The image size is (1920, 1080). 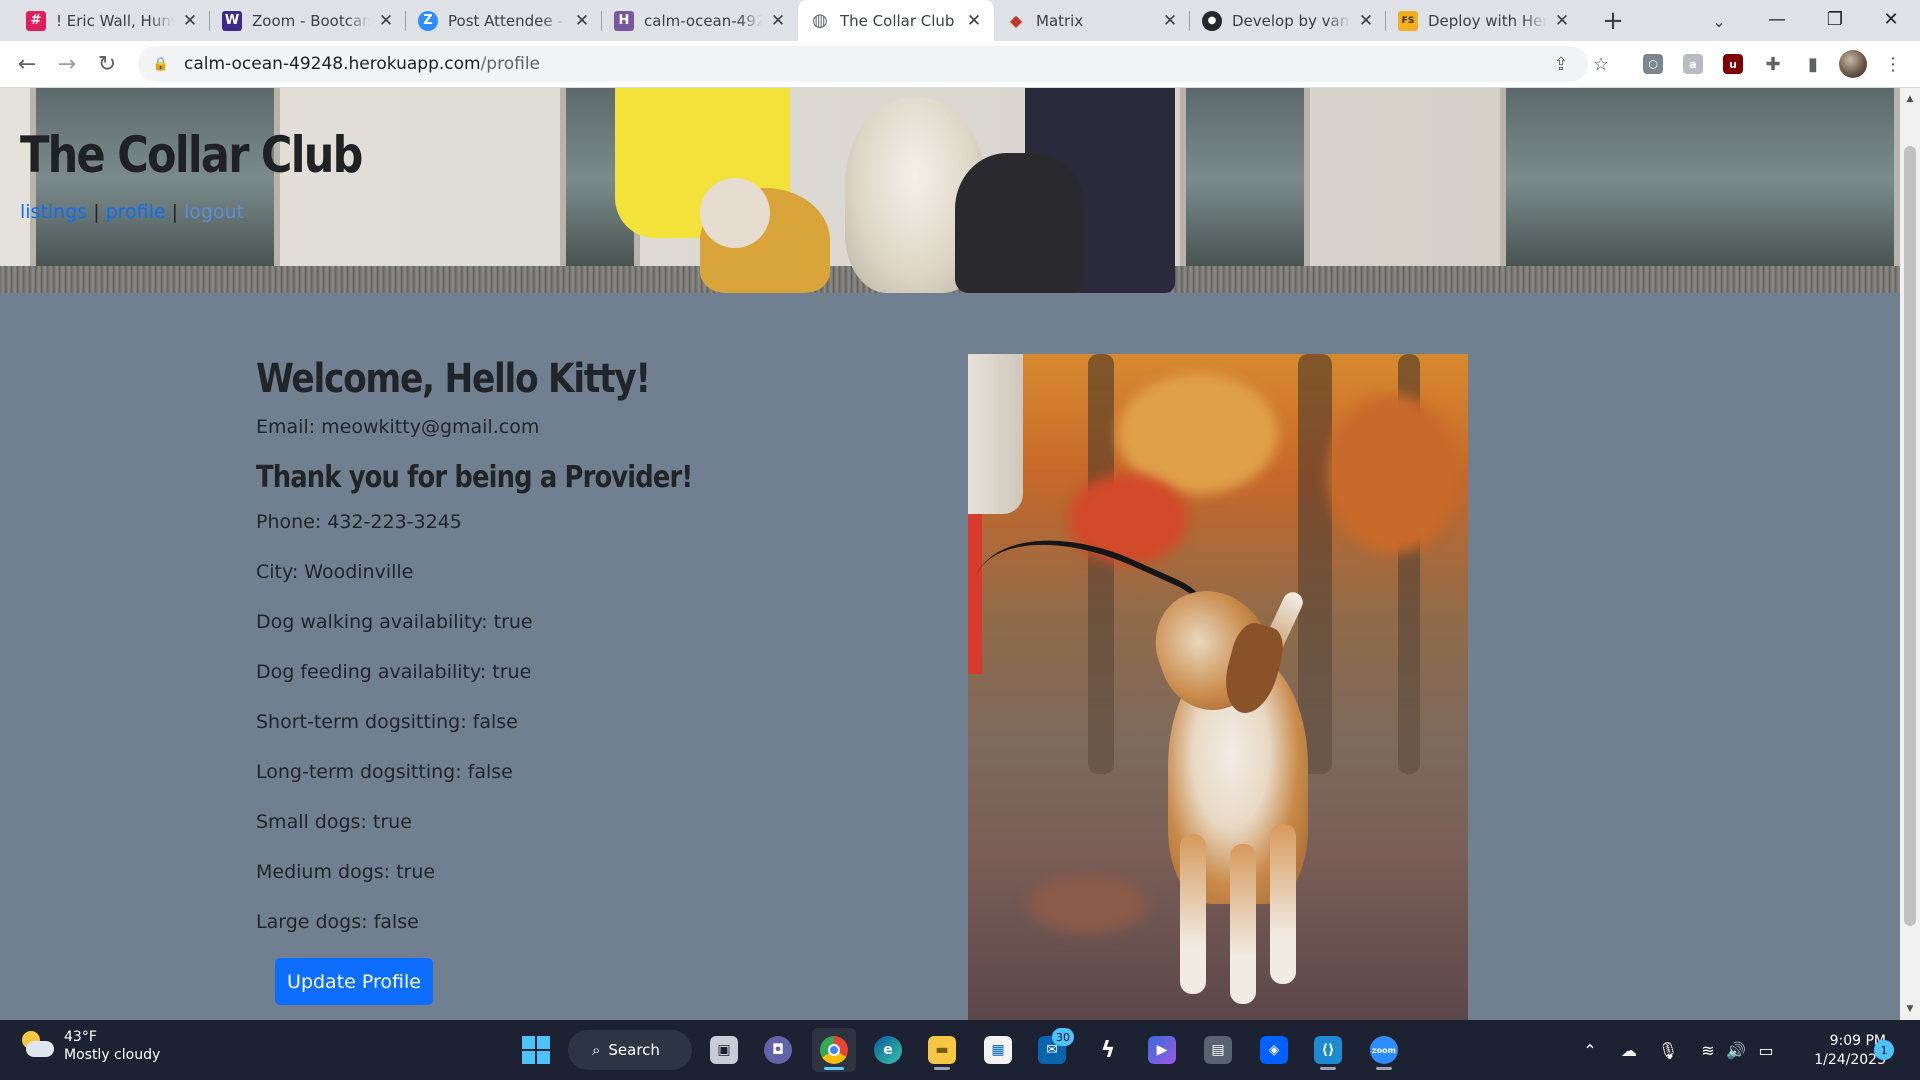 What do you see at coordinates (1052, 1050) in the screenshot?
I see `mail-button: ✉ 30` at bounding box center [1052, 1050].